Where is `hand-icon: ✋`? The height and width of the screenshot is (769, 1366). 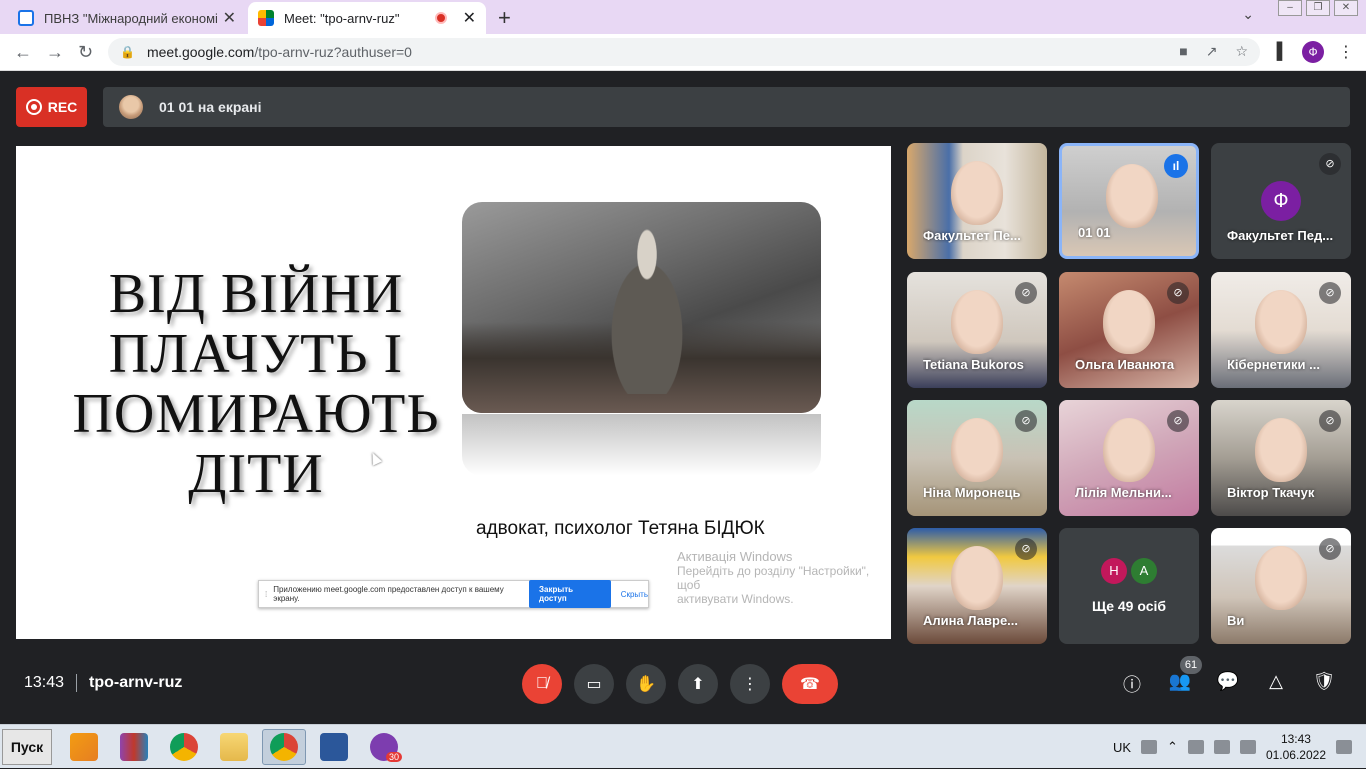 hand-icon: ✋ is located at coordinates (646, 684).